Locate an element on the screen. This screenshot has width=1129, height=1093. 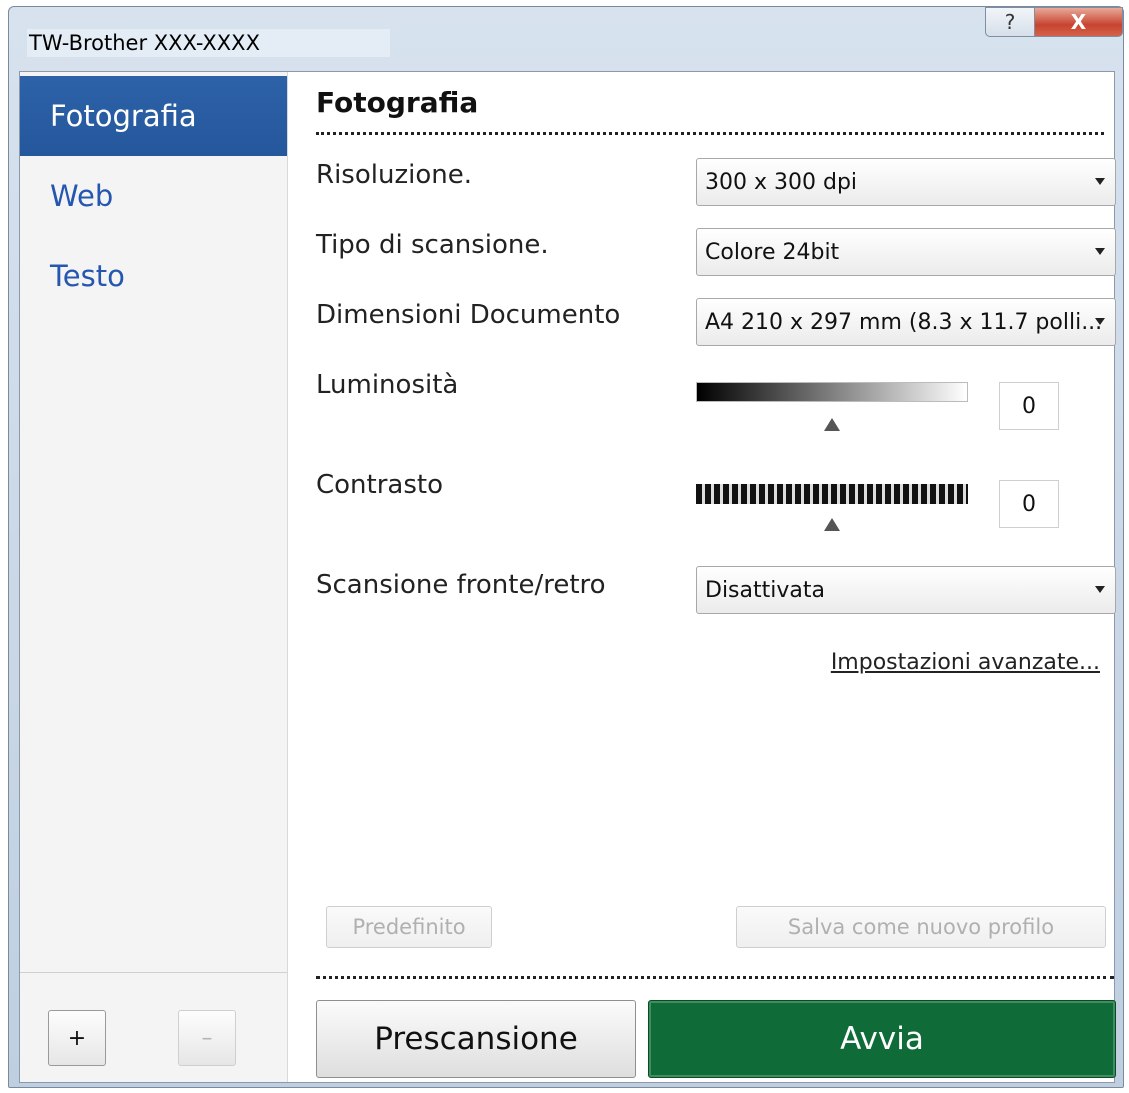
brightness-label: Luminosità is located at coordinates (387, 385).